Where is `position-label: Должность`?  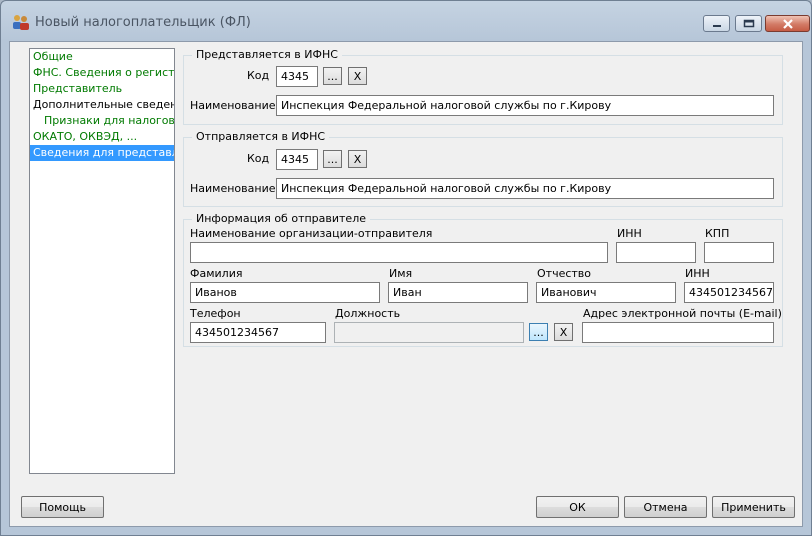
position-label: Должность is located at coordinates (368, 313).